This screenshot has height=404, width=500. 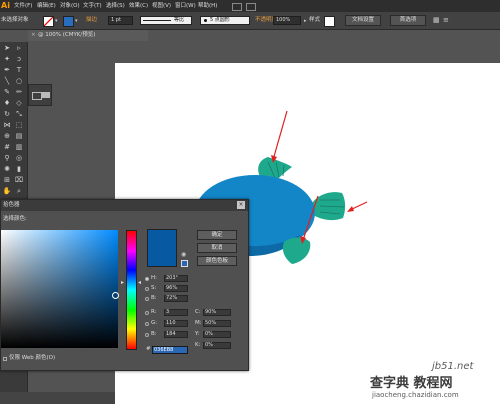 I want to click on watermark-url: jiaocheng.chazidian.com, so click(x=415, y=395).